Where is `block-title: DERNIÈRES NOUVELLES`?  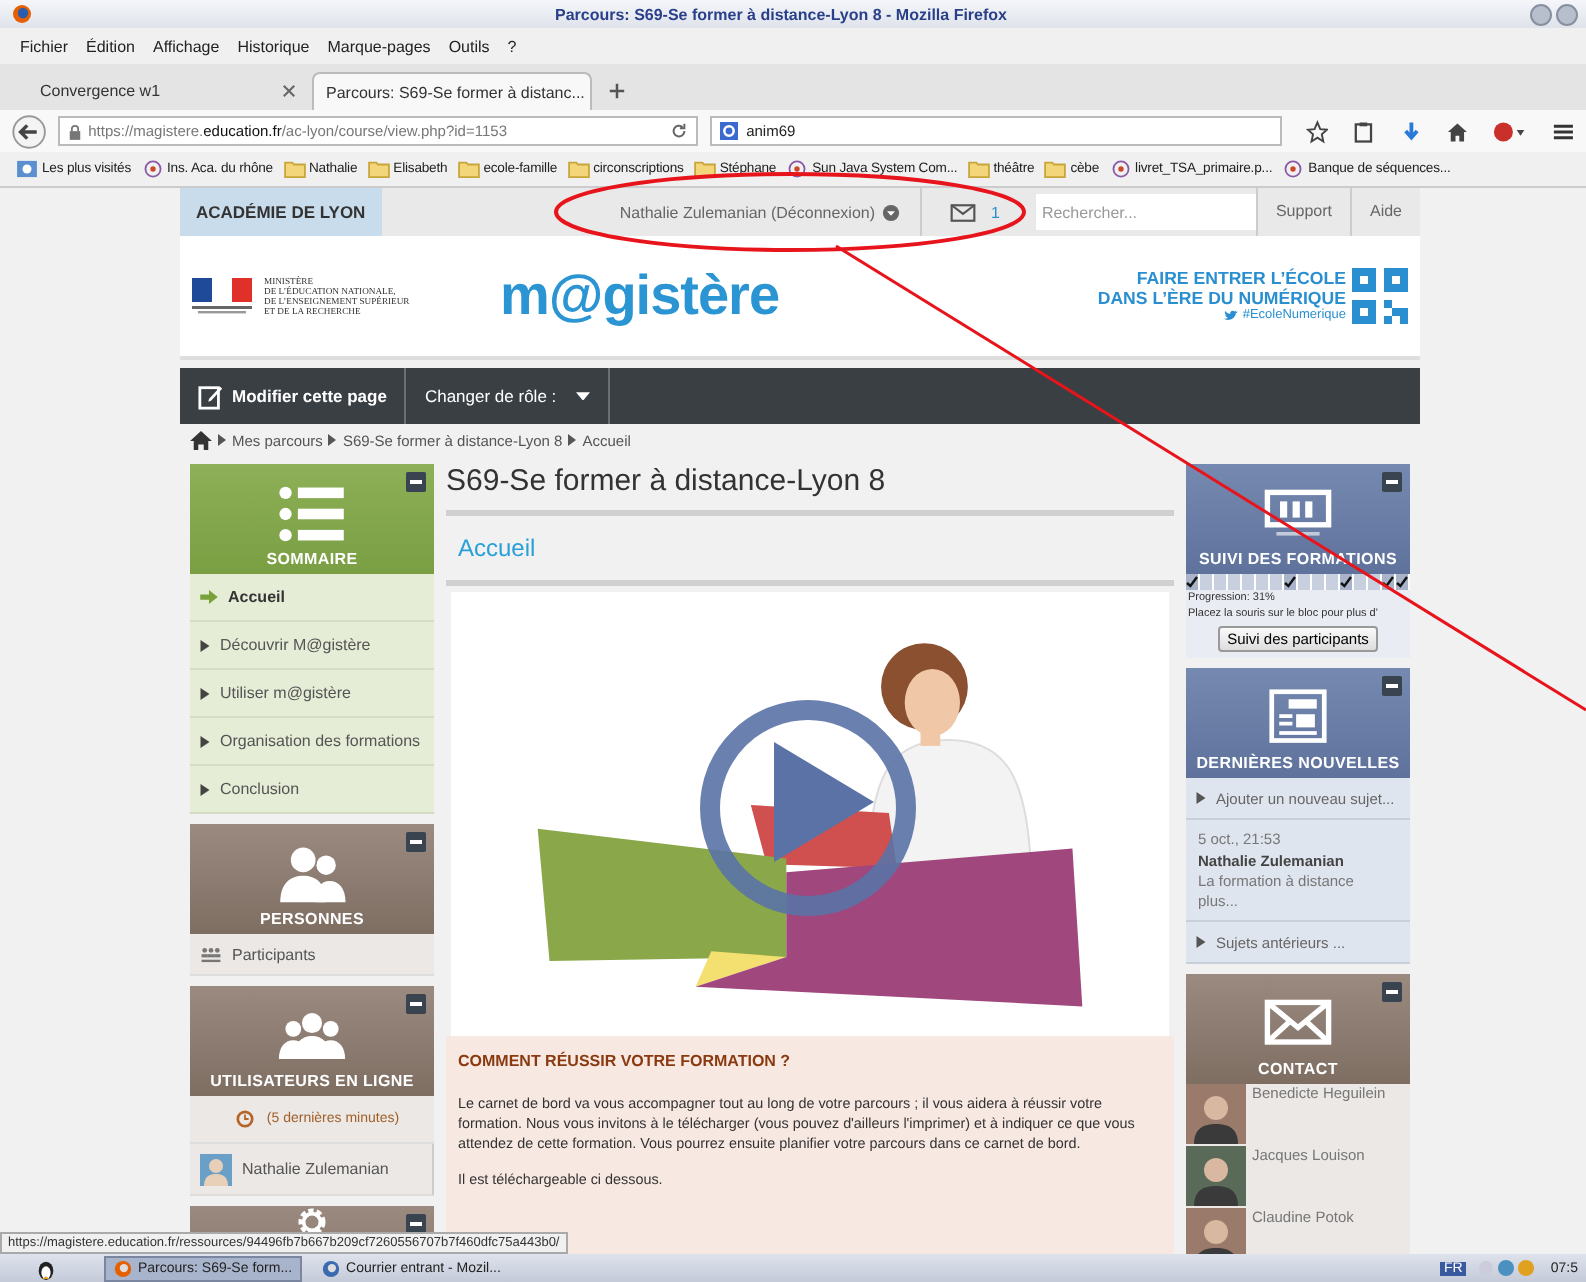 block-title: DERNIÈRES NOUVELLES is located at coordinates (1298, 763).